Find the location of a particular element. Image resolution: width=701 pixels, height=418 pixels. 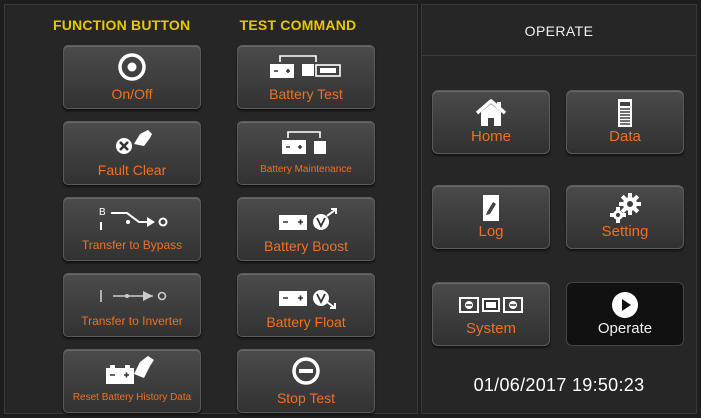

on-off-button: On/Off is located at coordinates (132, 77).